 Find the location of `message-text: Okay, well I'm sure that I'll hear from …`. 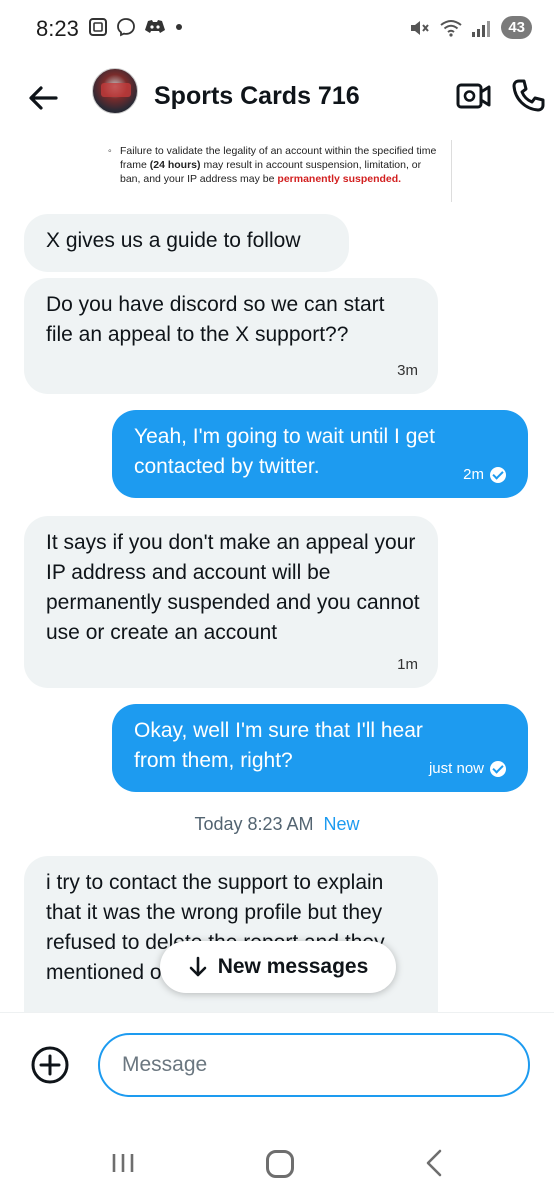

message-text: Okay, well I'm sure that I'll hear from … is located at coordinates (278, 745).